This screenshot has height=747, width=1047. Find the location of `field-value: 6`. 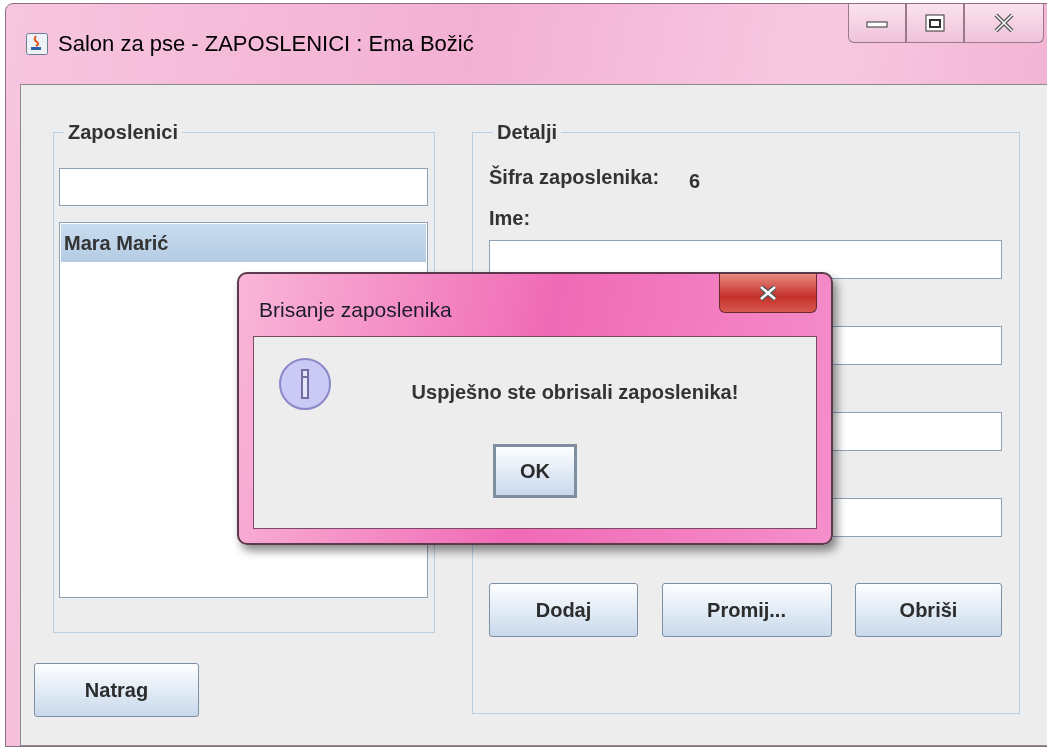

field-value: 6 is located at coordinates (695, 181).